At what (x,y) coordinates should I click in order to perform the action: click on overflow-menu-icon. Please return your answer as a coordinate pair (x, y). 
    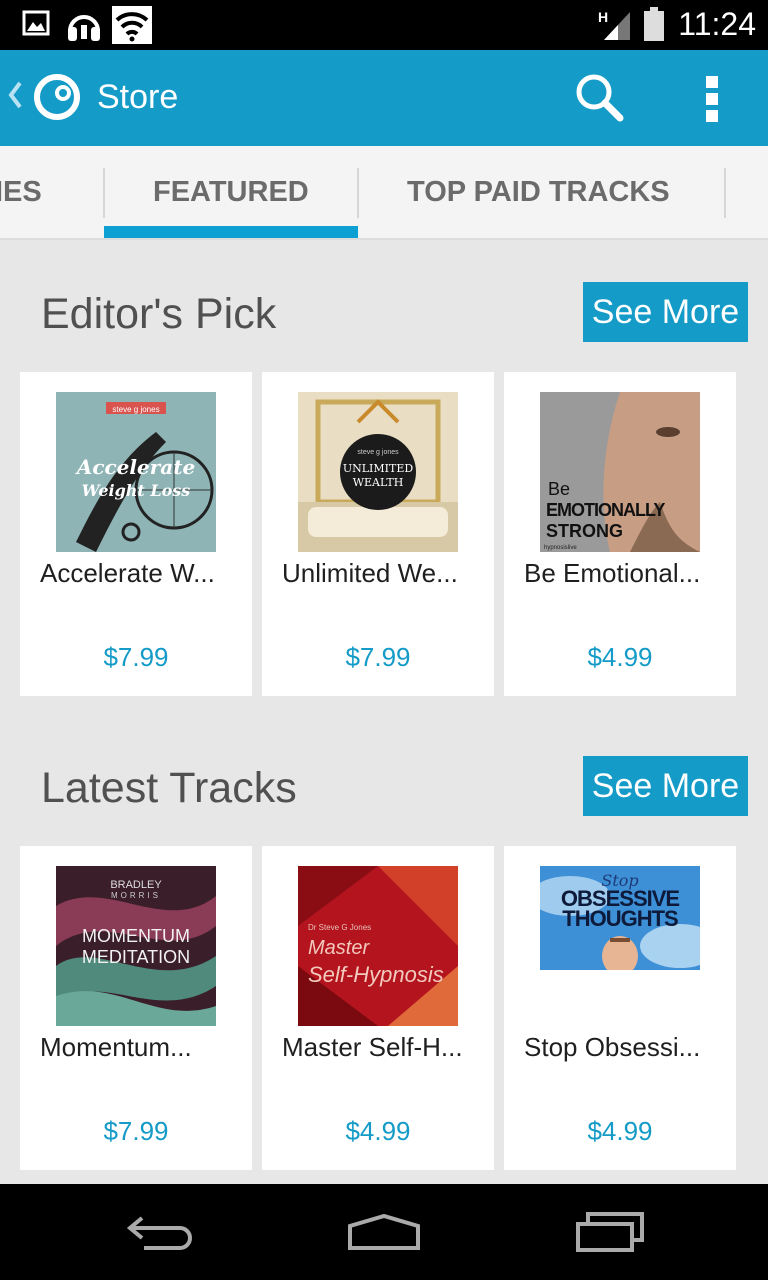
    Looking at the image, I should click on (712, 101).